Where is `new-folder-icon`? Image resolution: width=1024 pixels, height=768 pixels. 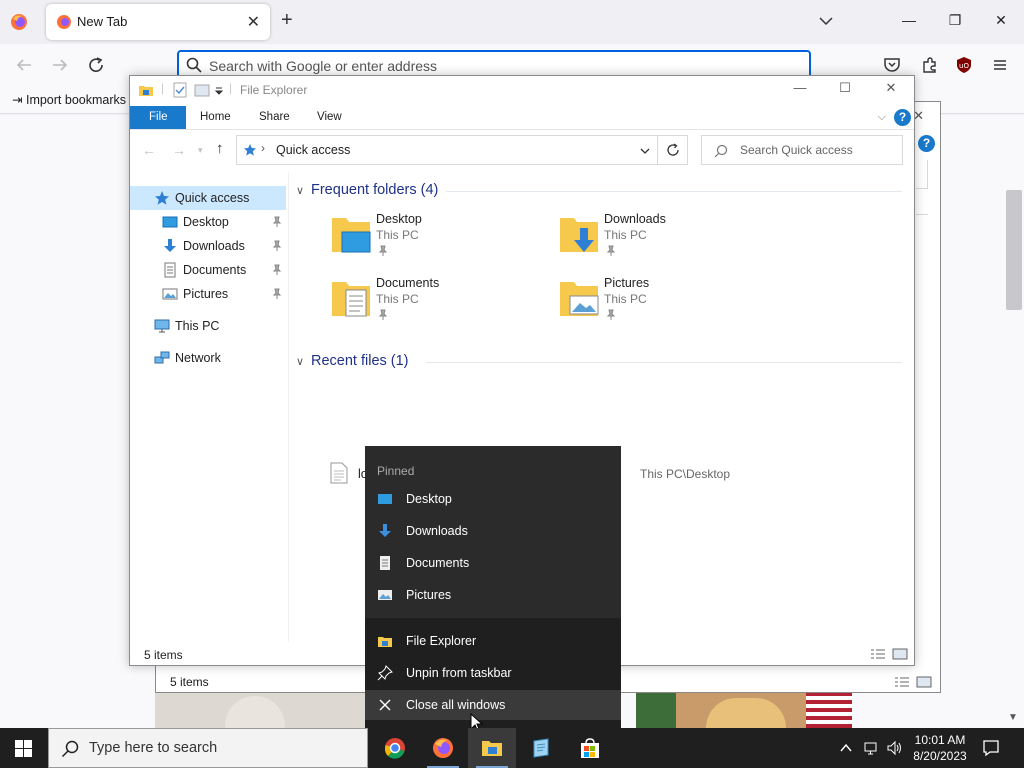
new-folder-icon is located at coordinates (202, 90).